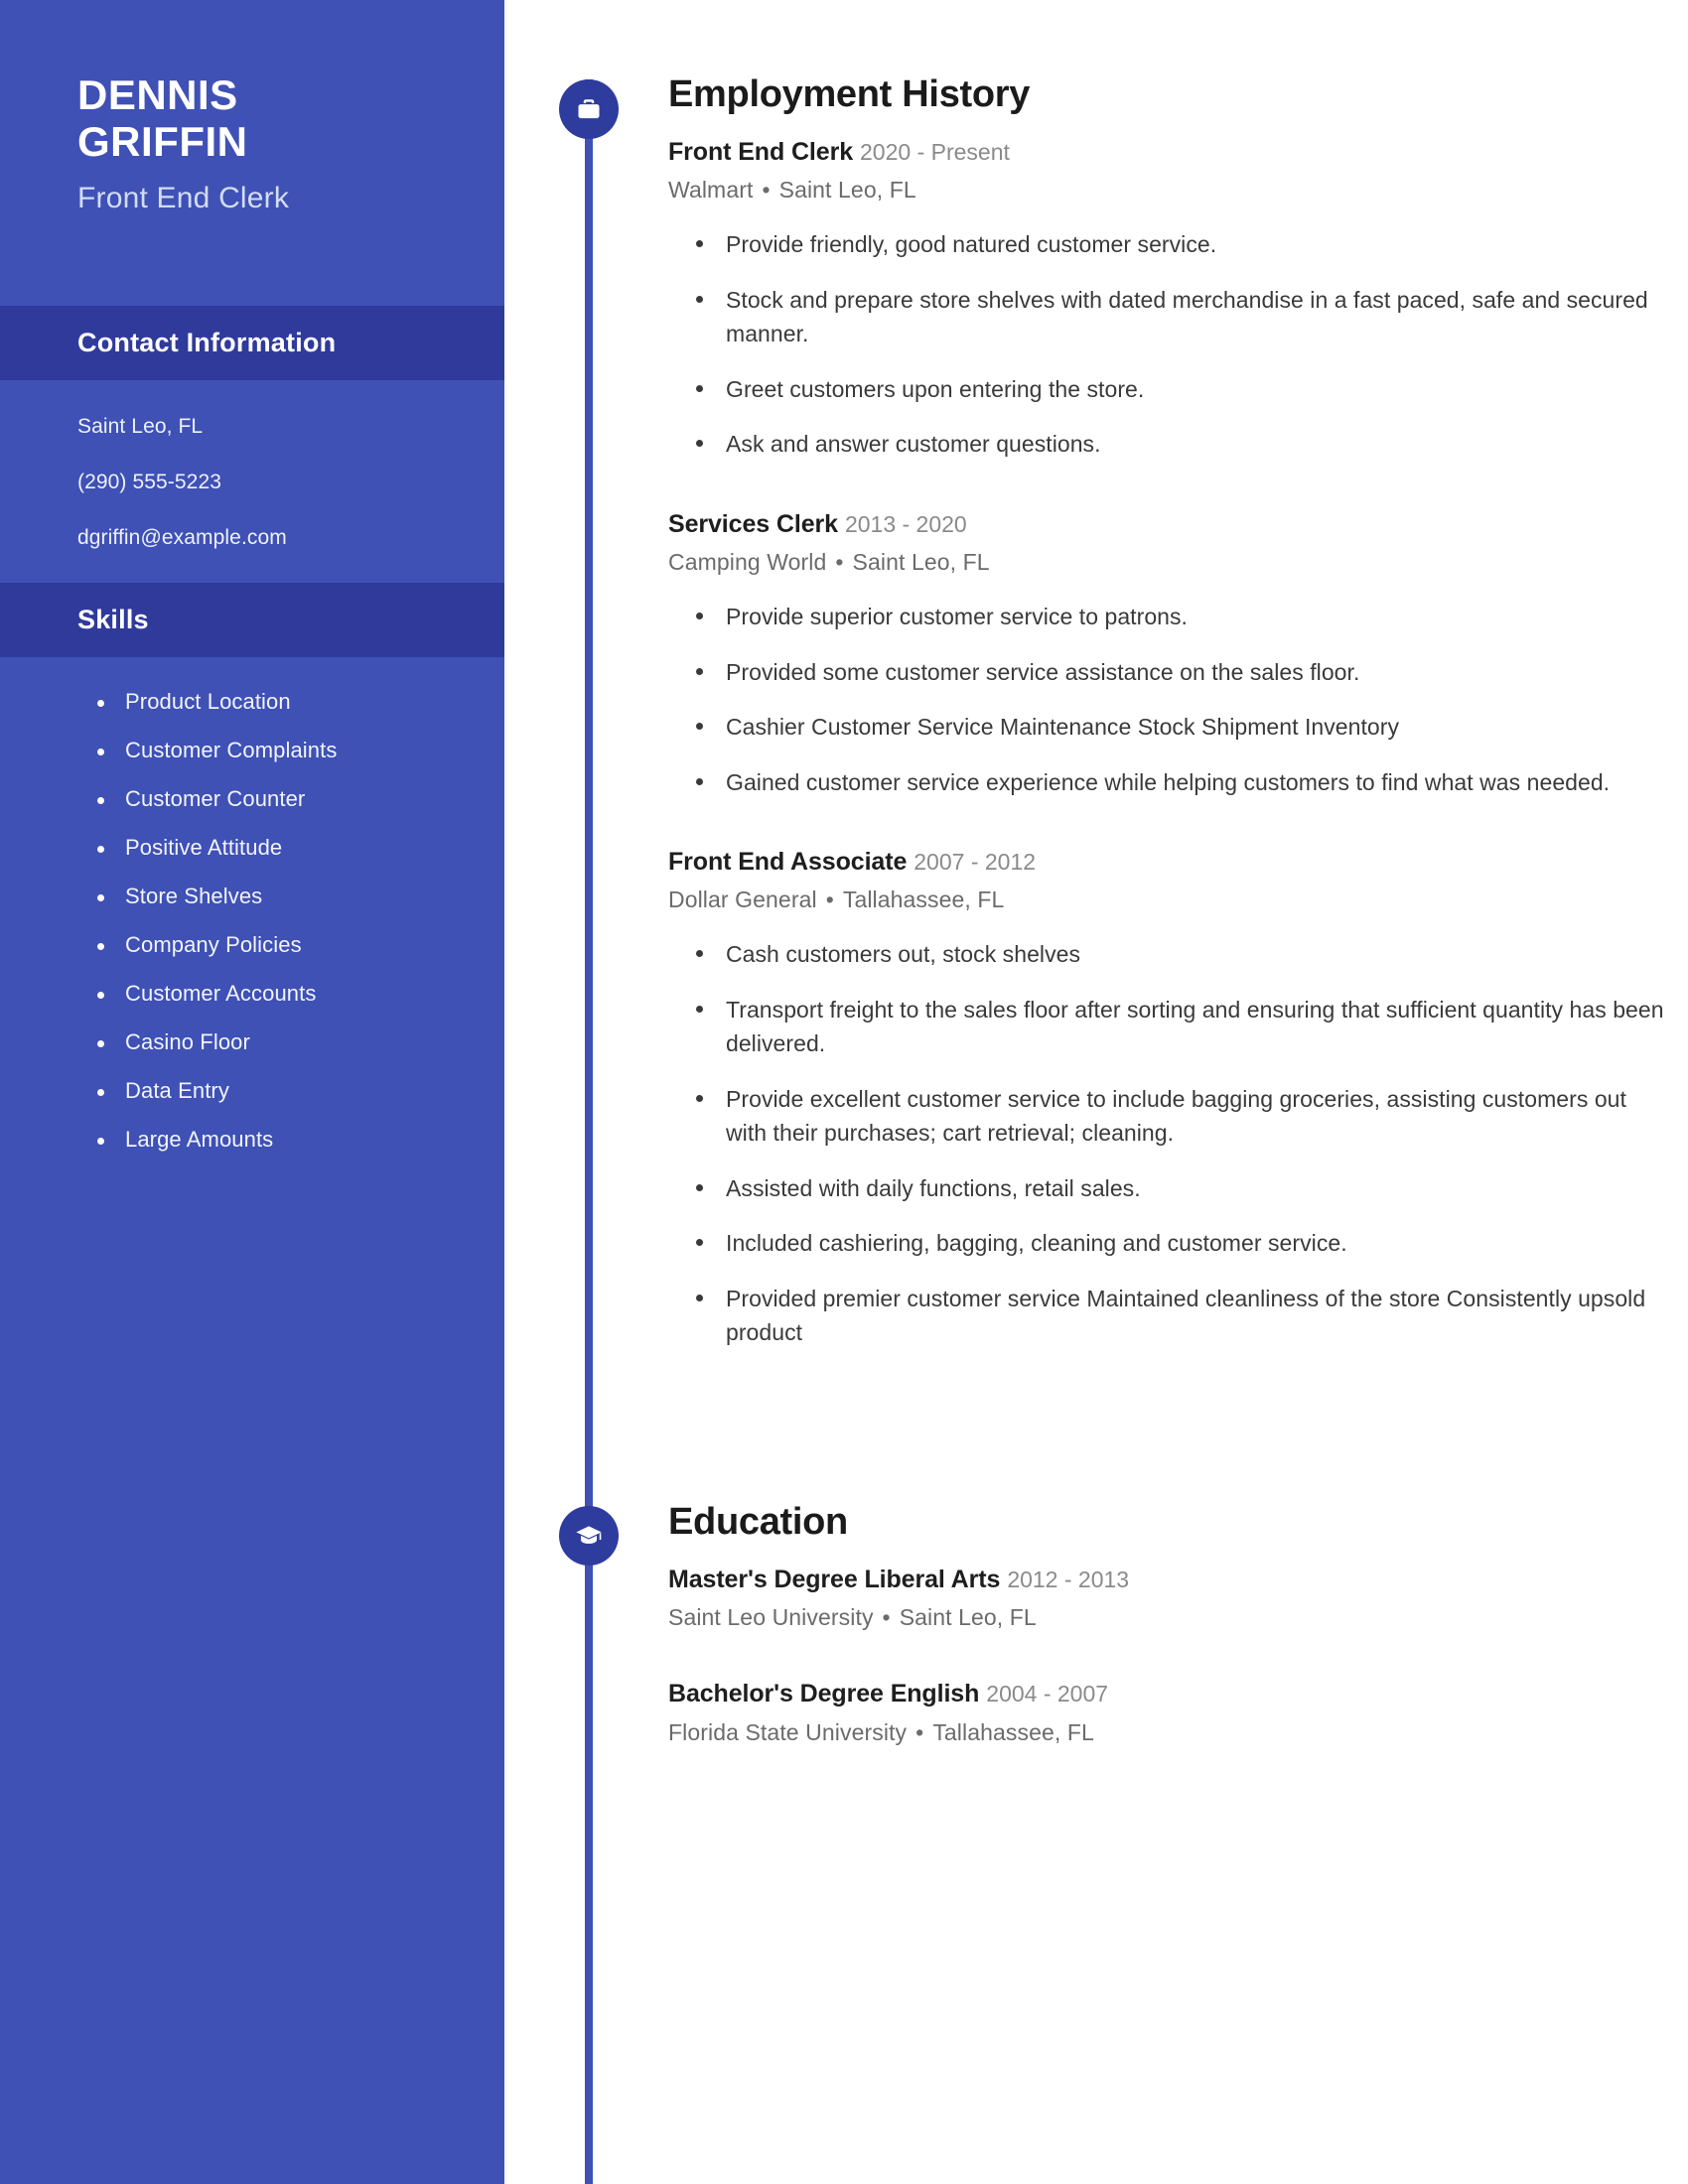 The height and width of the screenshot is (2184, 1688). I want to click on education-school: Saint Leo University, so click(771, 1617).